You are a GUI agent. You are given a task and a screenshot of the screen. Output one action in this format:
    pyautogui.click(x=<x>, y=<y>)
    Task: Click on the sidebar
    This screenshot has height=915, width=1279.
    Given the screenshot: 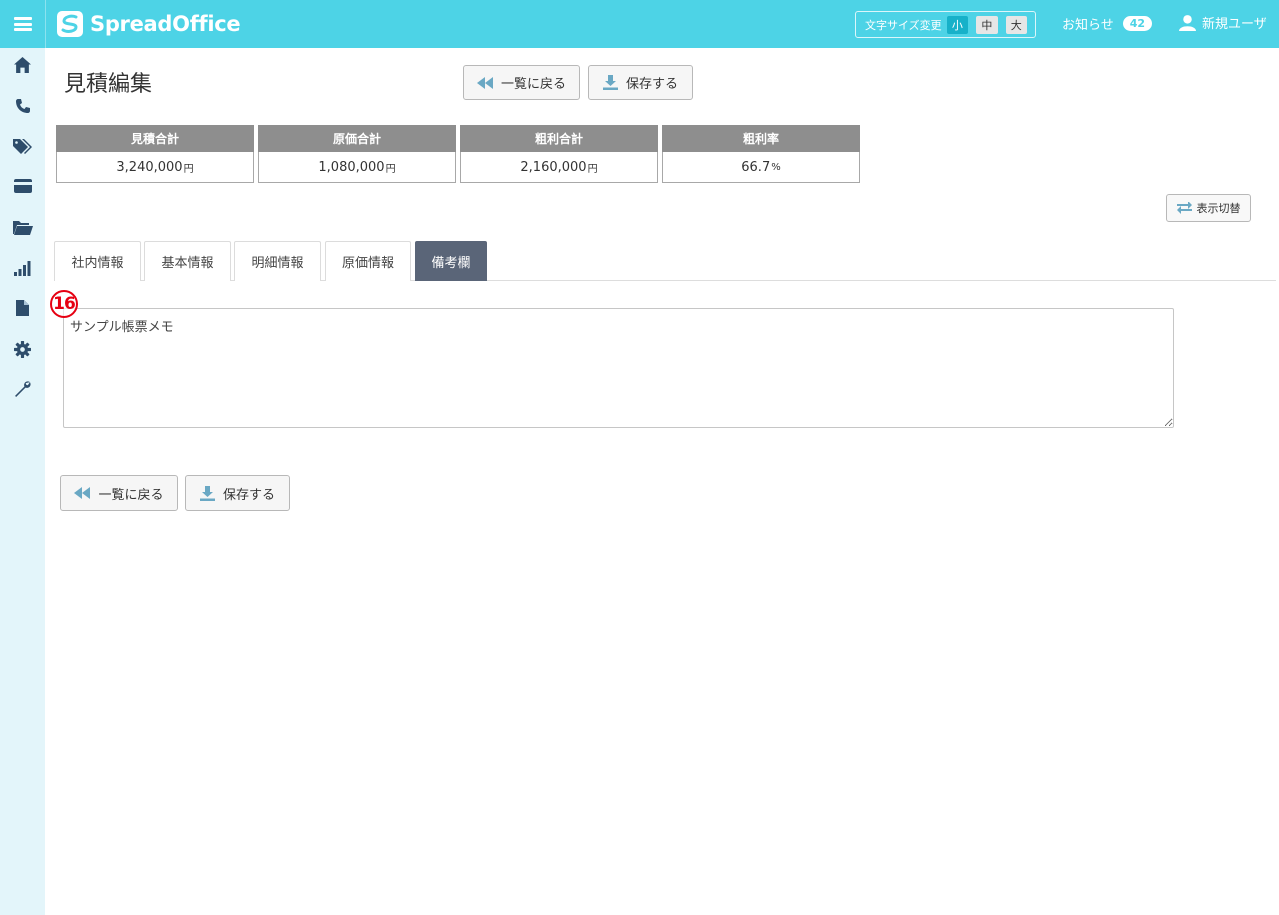 What is the action you would take?
    pyautogui.click(x=22, y=481)
    